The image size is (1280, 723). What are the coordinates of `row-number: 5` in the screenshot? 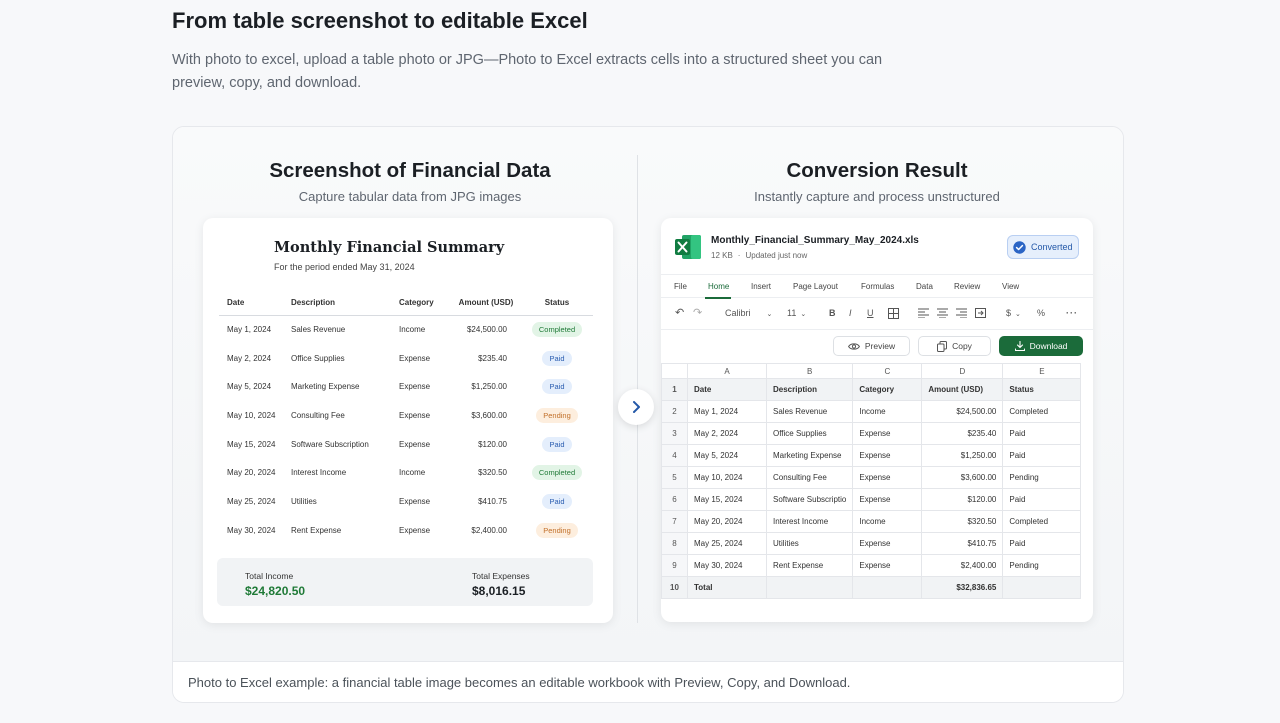 It's located at (674, 477).